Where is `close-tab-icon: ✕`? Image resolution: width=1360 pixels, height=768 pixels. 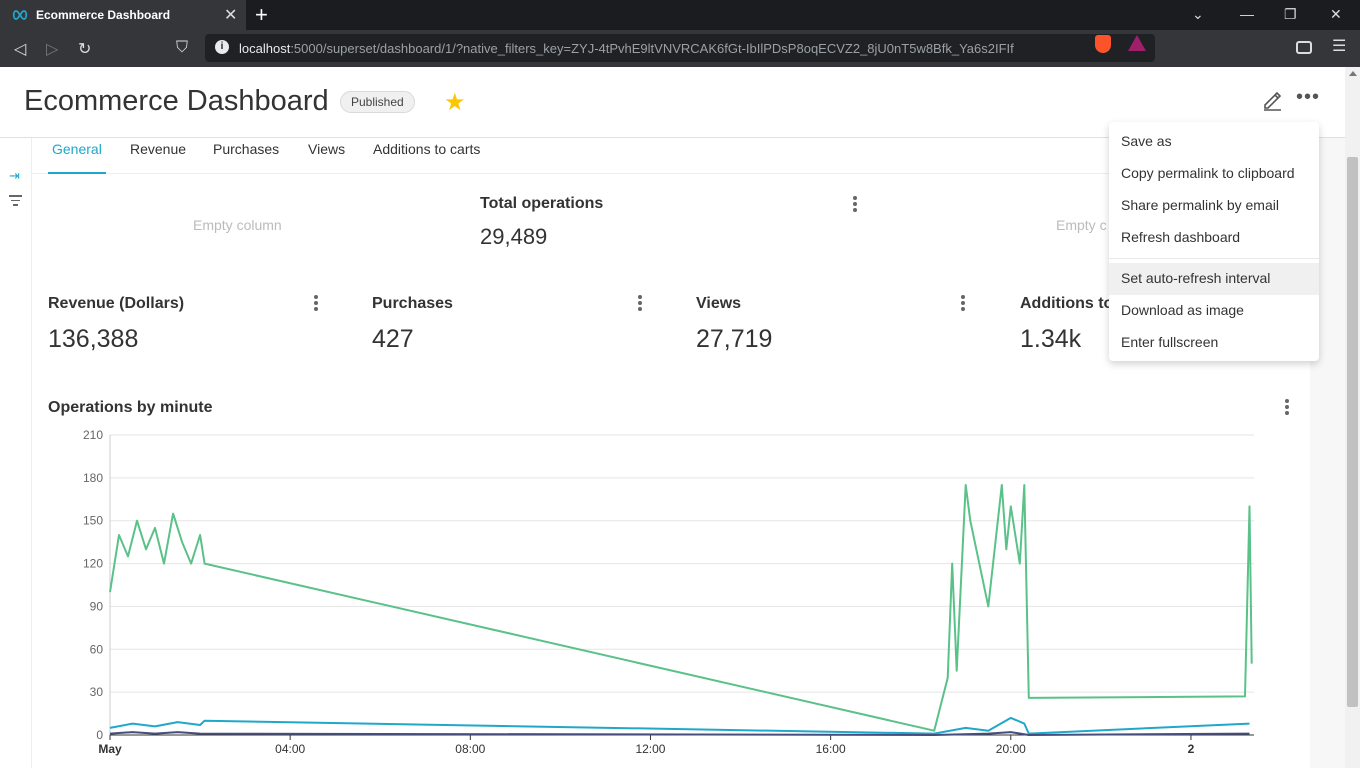
close-tab-icon: ✕ is located at coordinates (230, 15).